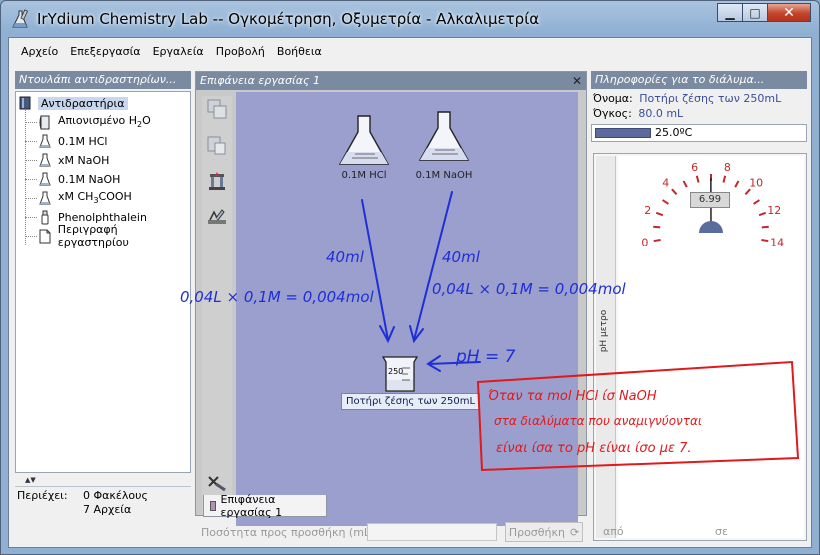 The image size is (820, 555). Describe the element at coordinates (299, 51) in the screenshot. I see `menu-help: Βοήθεια` at that location.